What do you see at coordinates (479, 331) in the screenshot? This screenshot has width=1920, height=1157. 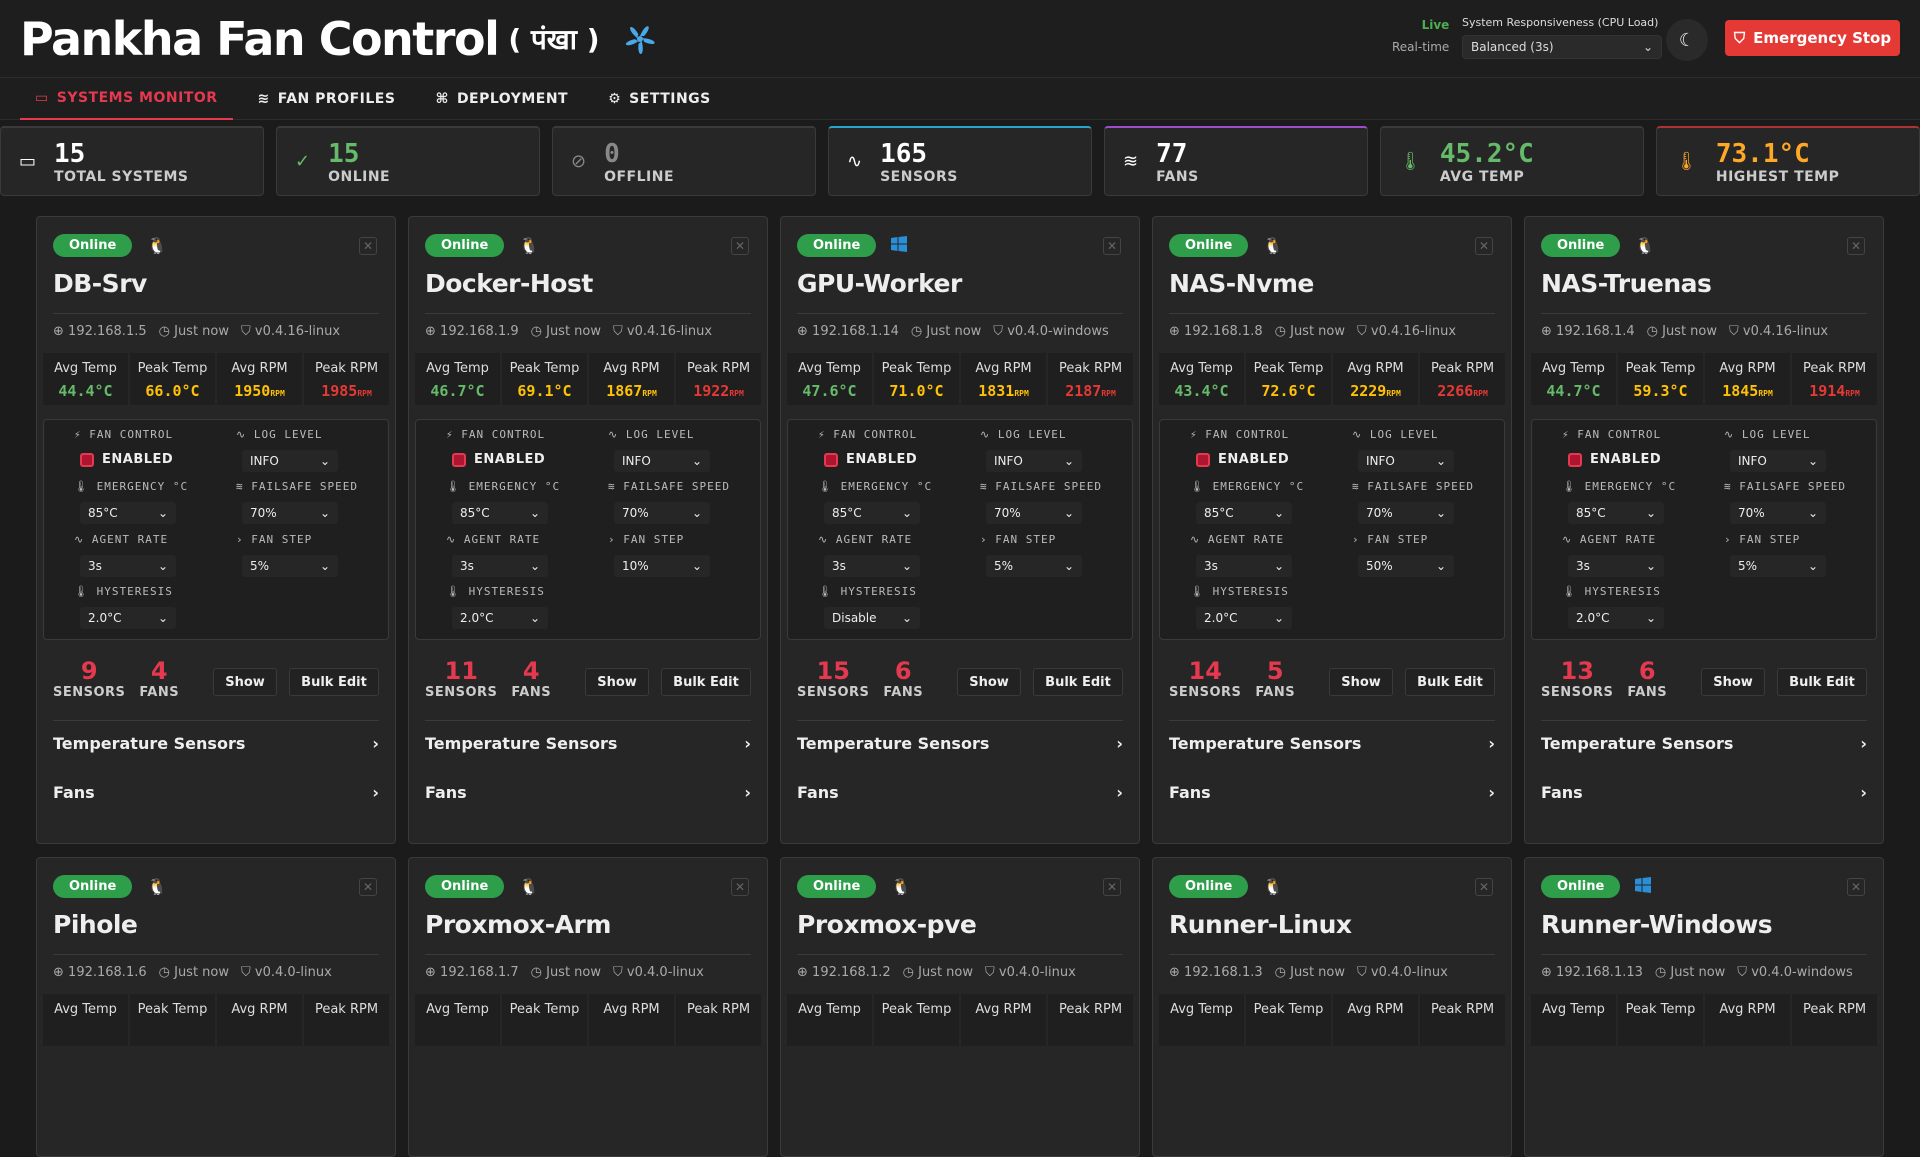 I see `ip-address: 192.168.1.9` at bounding box center [479, 331].